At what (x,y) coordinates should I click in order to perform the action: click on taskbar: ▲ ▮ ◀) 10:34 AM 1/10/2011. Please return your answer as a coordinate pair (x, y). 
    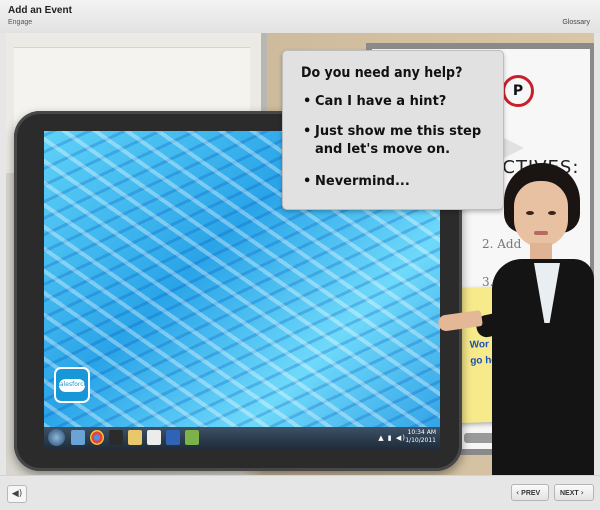
    Looking at the image, I should click on (242, 438).